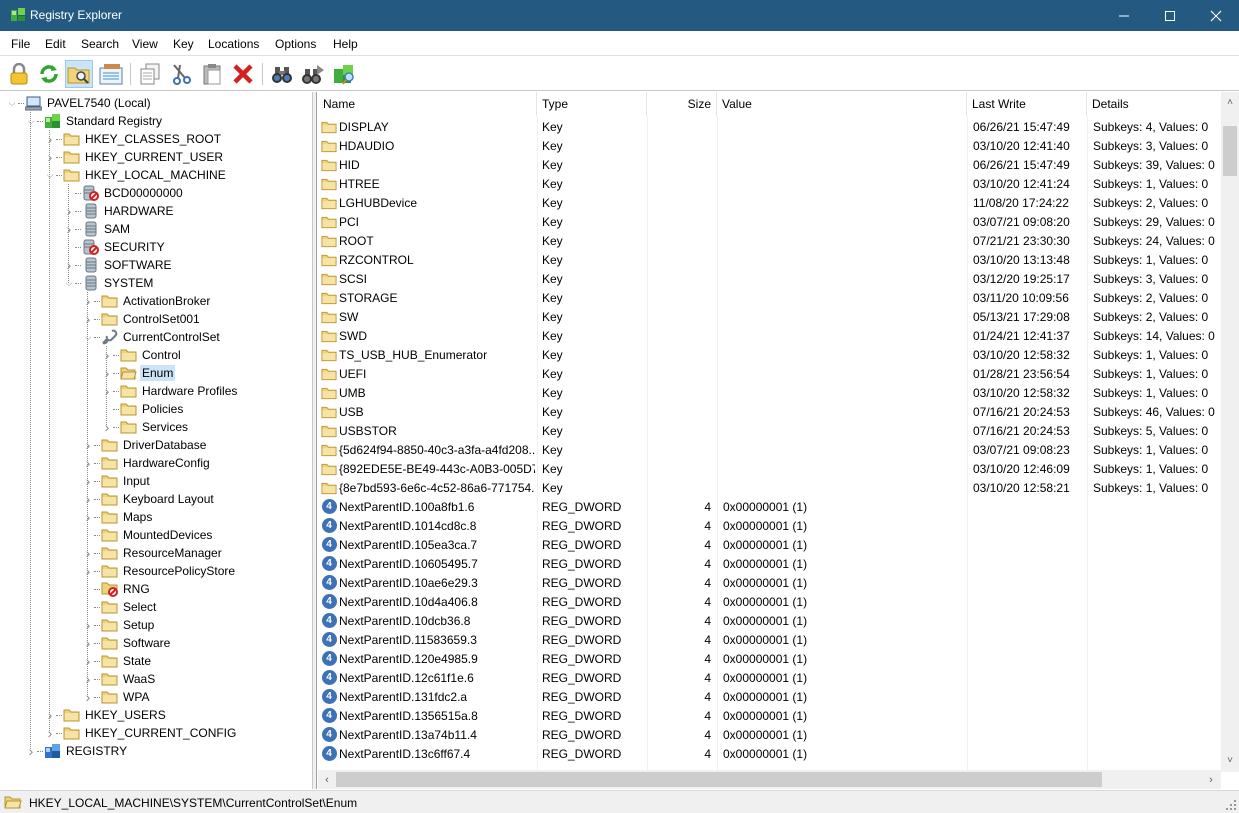 The height and width of the screenshot is (813, 1239). I want to click on menu-locations: Locations, so click(233, 44).